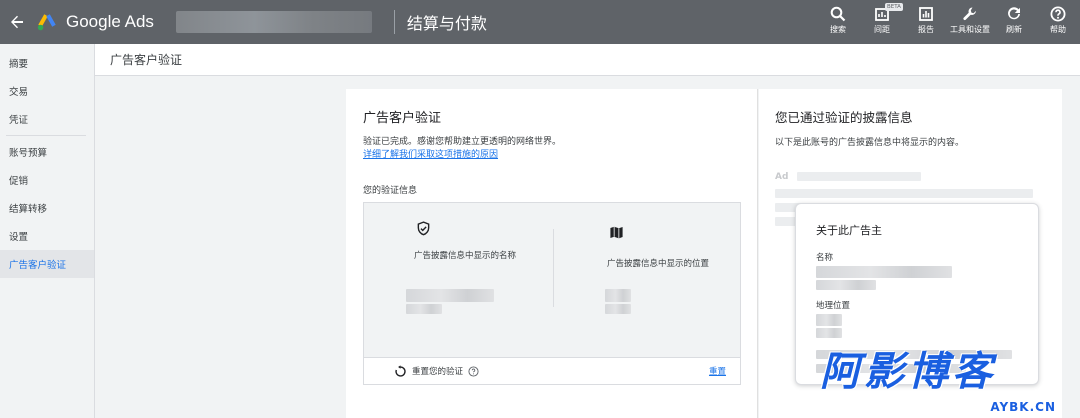 The height and width of the screenshot is (418, 1080). I want to click on brand-name: Google Ads, so click(110, 22).